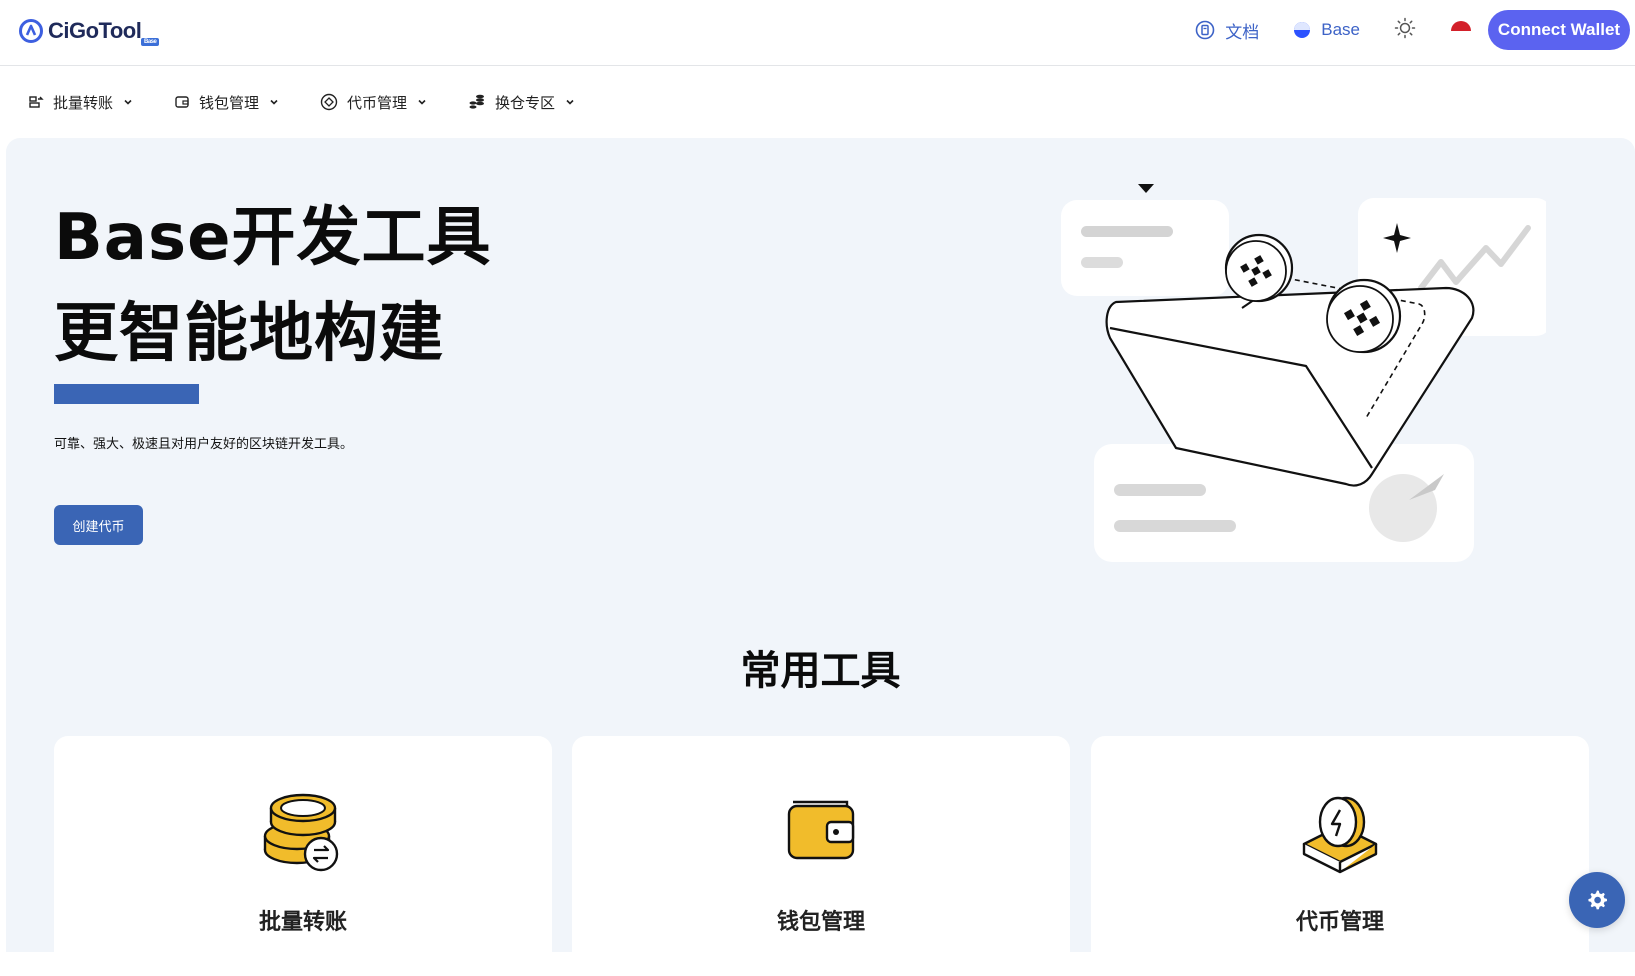 This screenshot has width=1635, height=976. Describe the element at coordinates (817, 102) in the screenshot. I see `main-nav: 批量转账 钱包管理 代币管理 换仓专区` at that location.